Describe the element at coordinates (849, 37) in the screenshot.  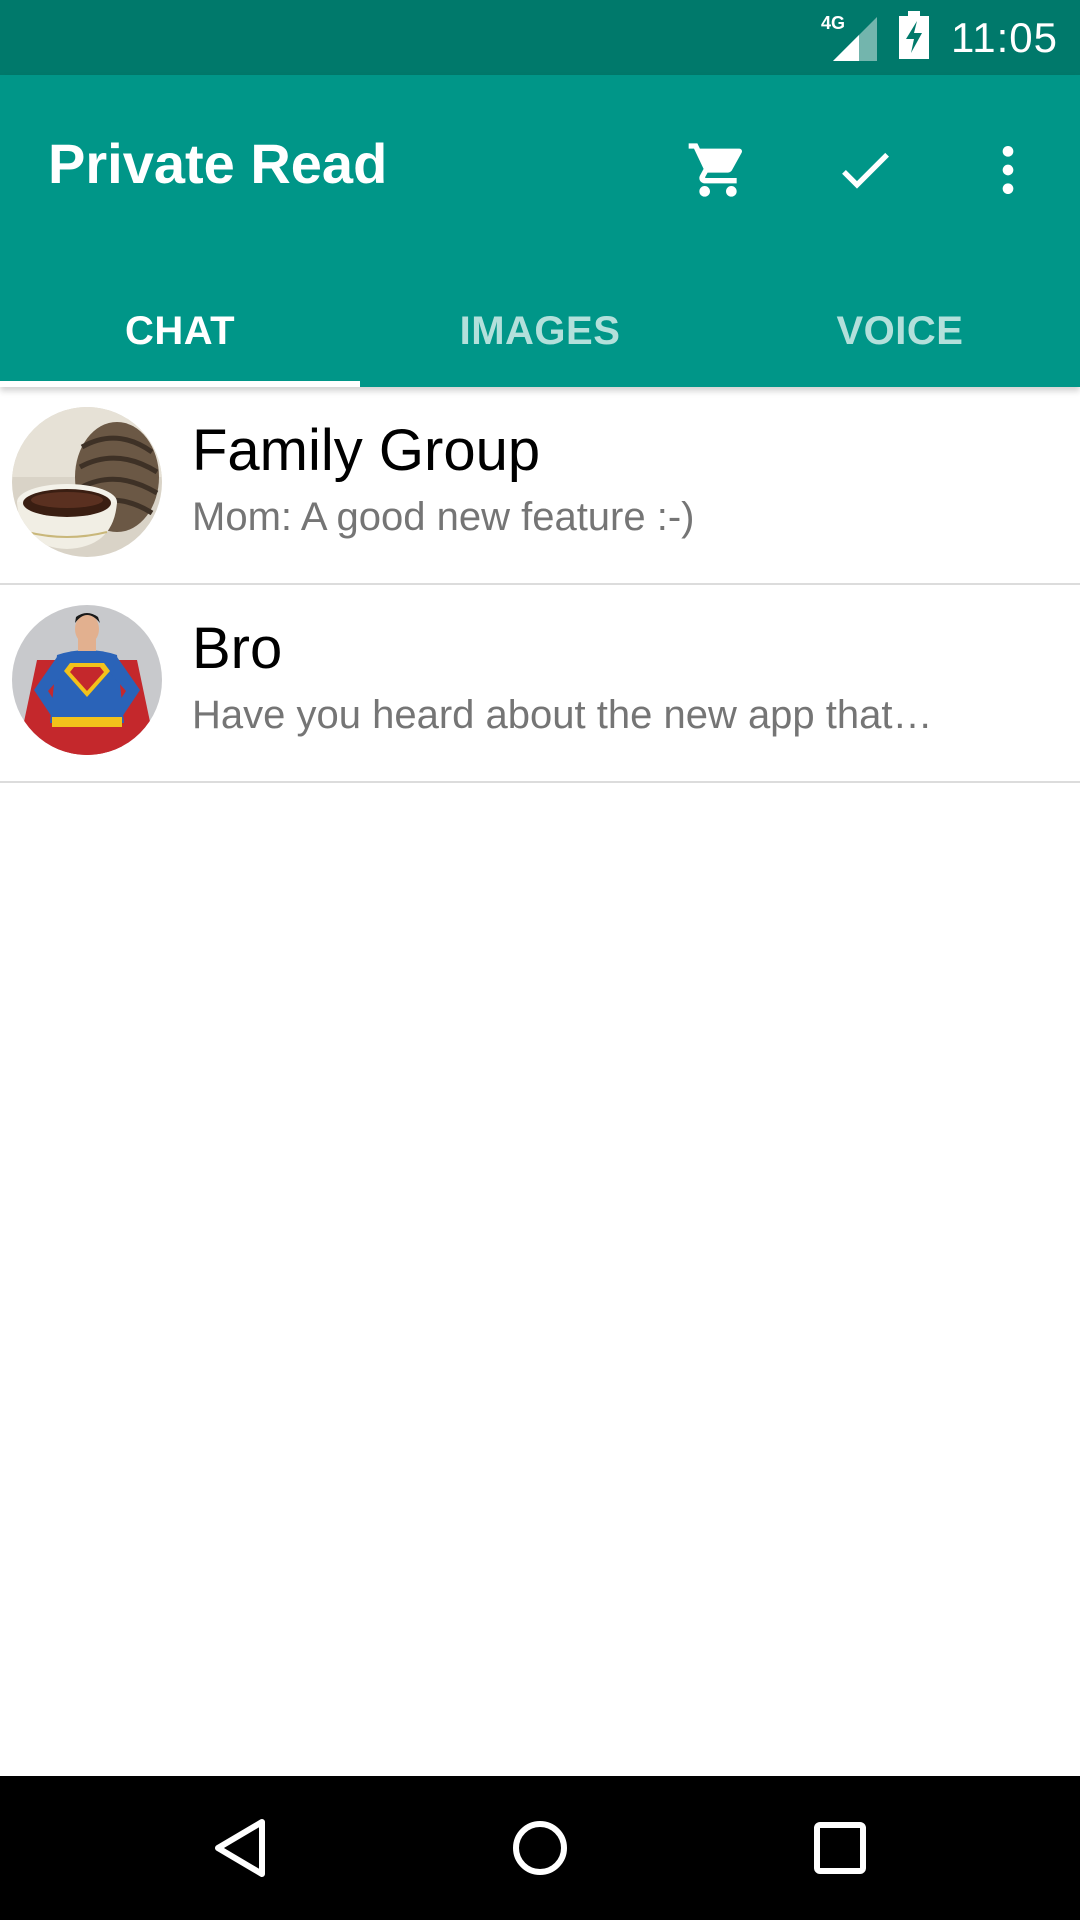
I see `signal-icon: 4G` at that location.